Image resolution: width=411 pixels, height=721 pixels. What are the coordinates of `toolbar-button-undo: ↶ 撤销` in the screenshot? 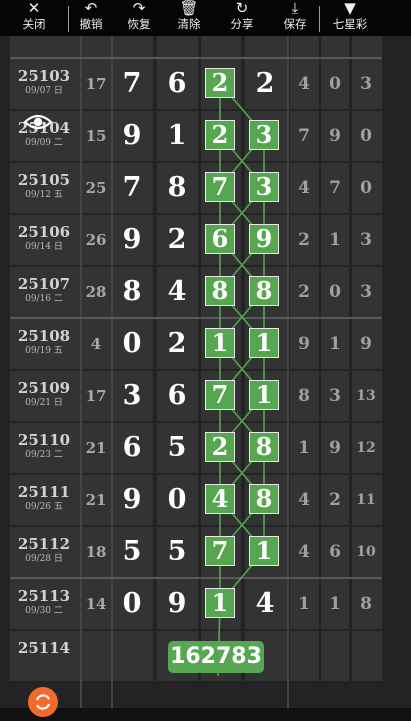 It's located at (91, 18).